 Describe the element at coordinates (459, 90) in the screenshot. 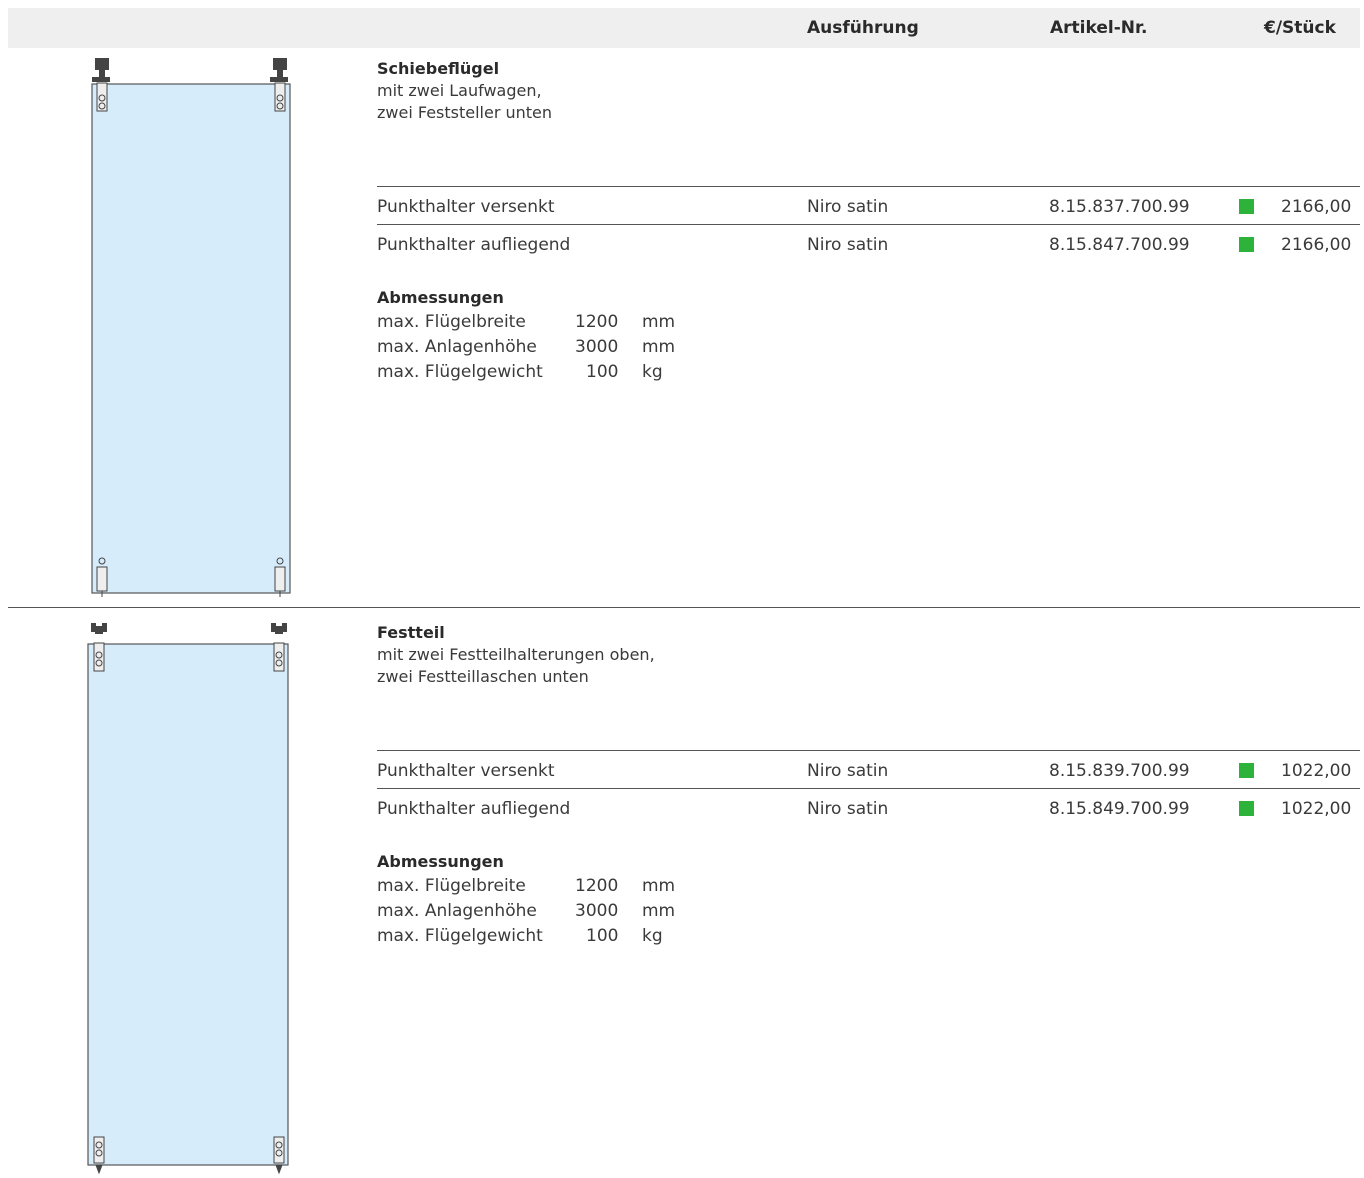

I see `section-description-line: mit zwei Laufwagen,` at that location.